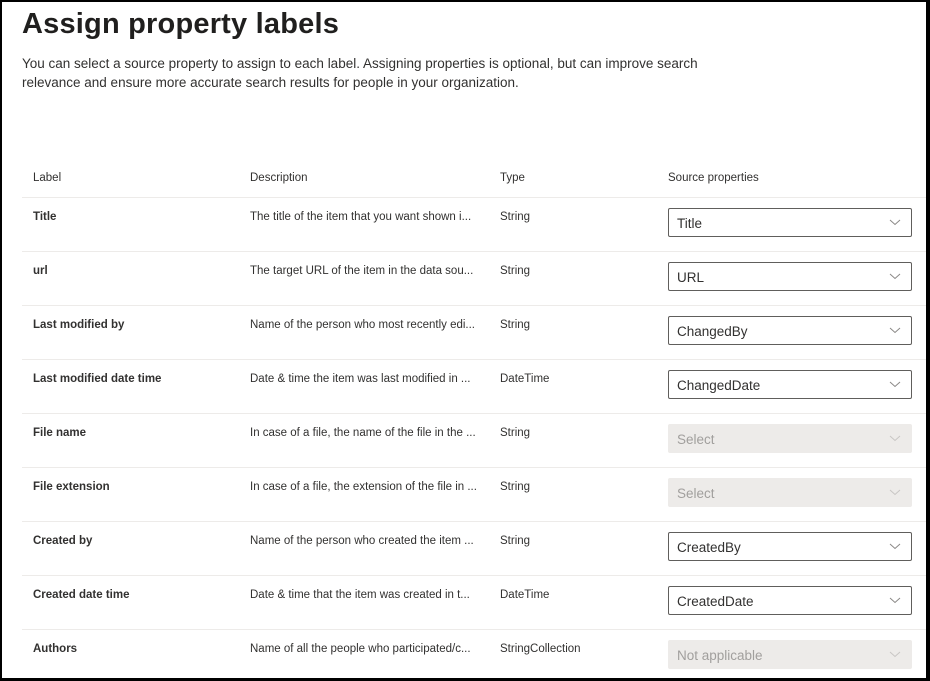  What do you see at coordinates (790, 276) in the screenshot?
I see `source-property-dropdown: URL` at bounding box center [790, 276].